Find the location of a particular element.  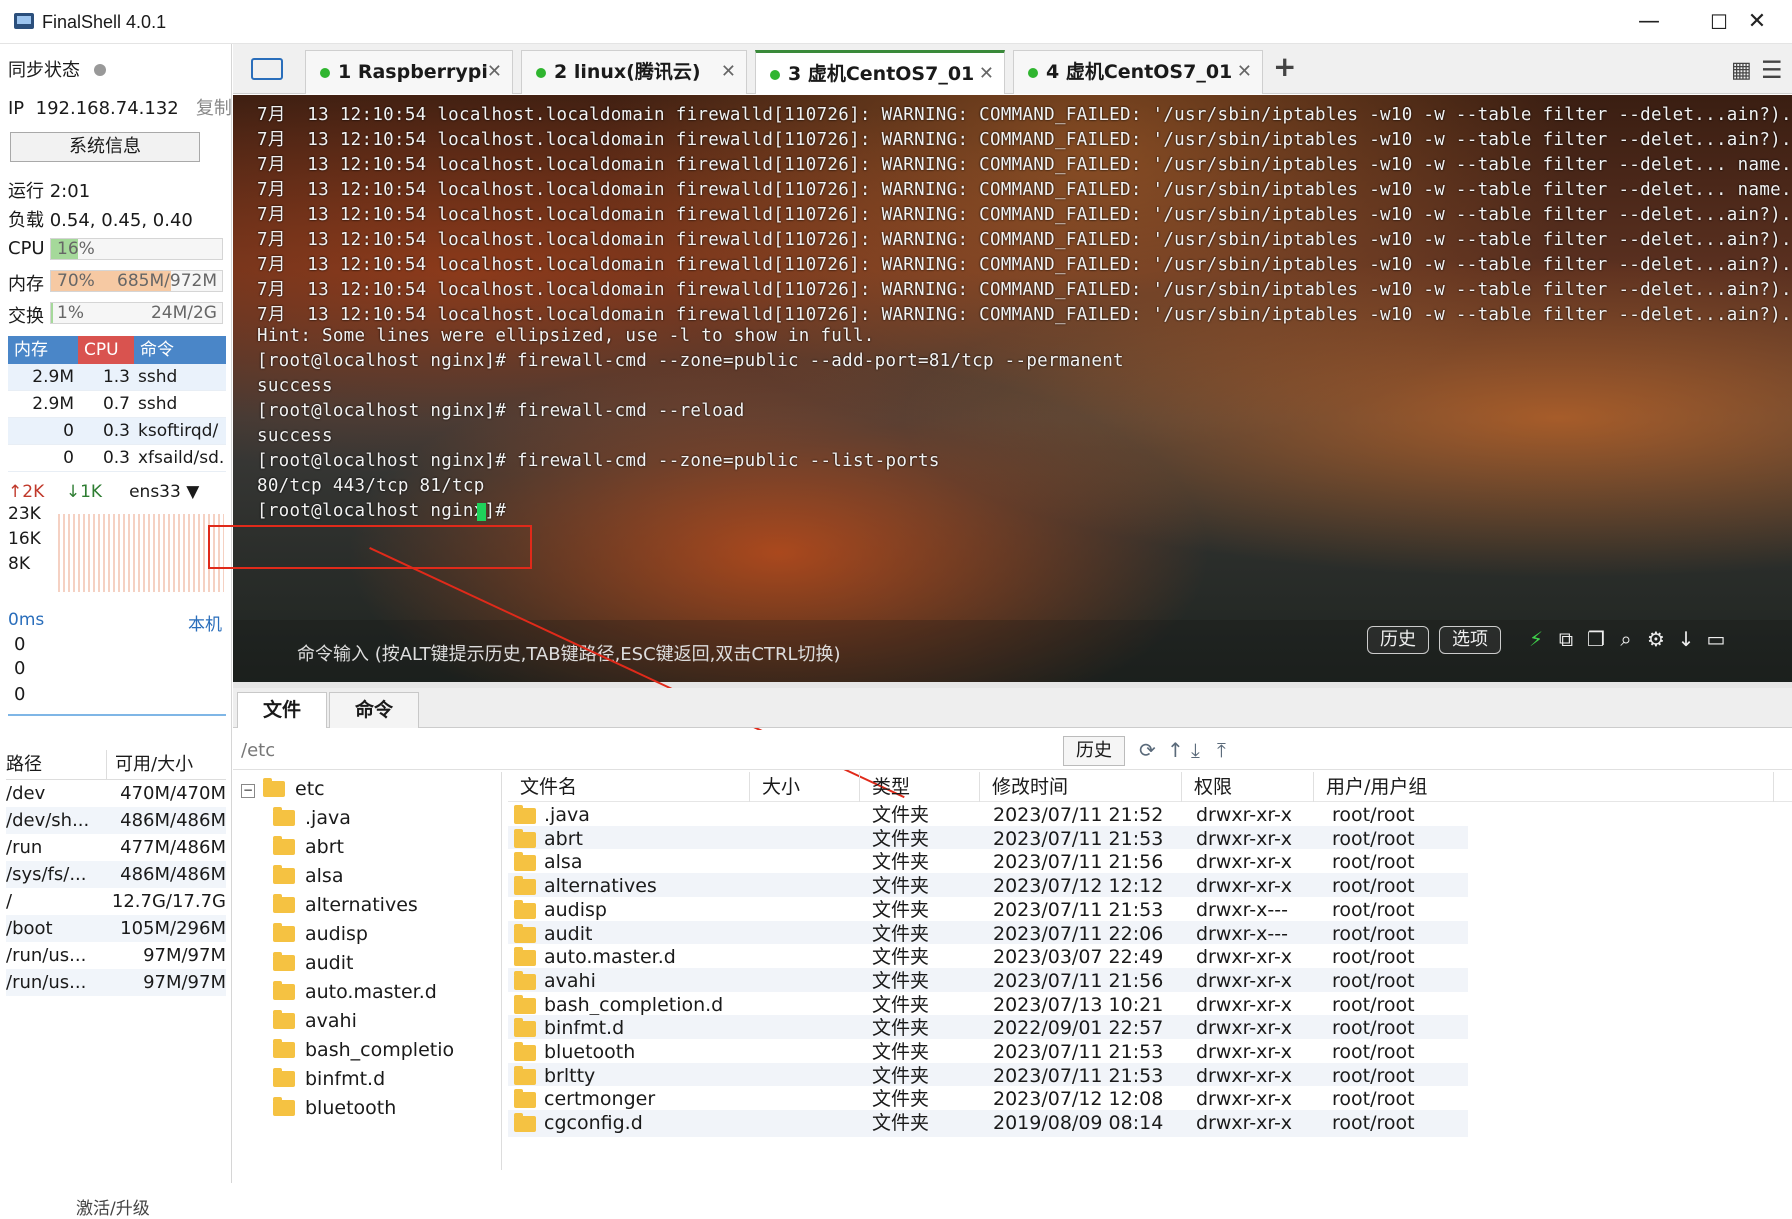

tree-item: alternatives is located at coordinates (345, 905).